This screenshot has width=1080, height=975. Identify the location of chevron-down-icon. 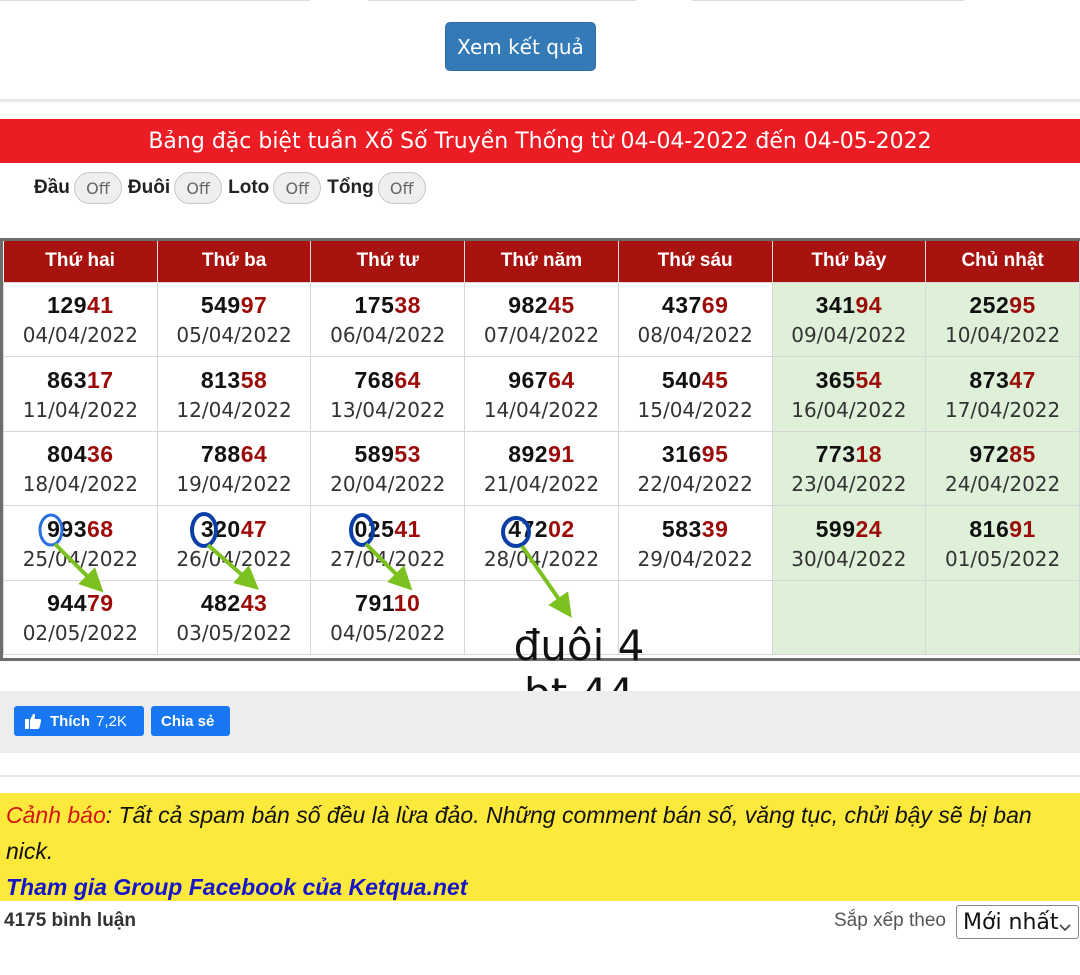
(1065, 923).